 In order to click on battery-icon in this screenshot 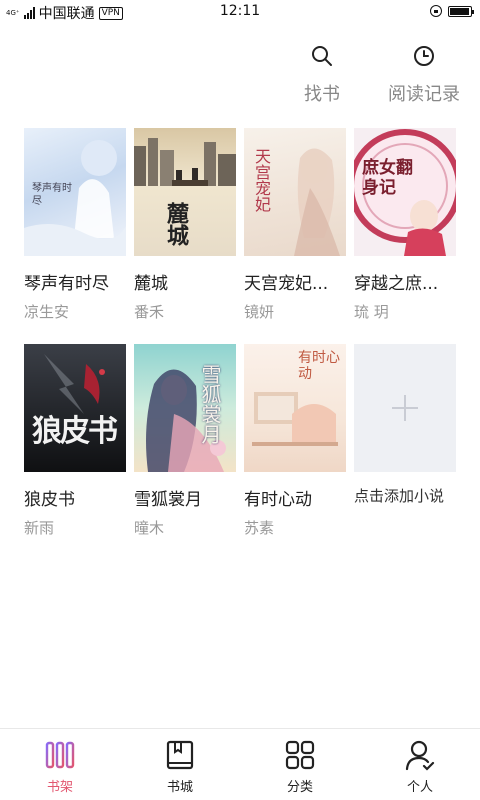, I will do `click(461, 11)`.